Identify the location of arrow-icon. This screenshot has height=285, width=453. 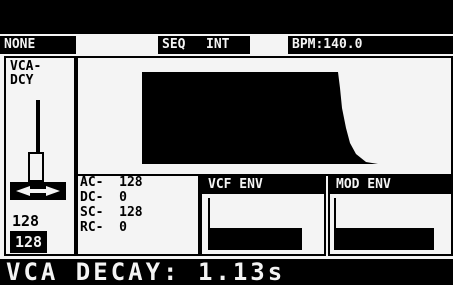
(38, 191).